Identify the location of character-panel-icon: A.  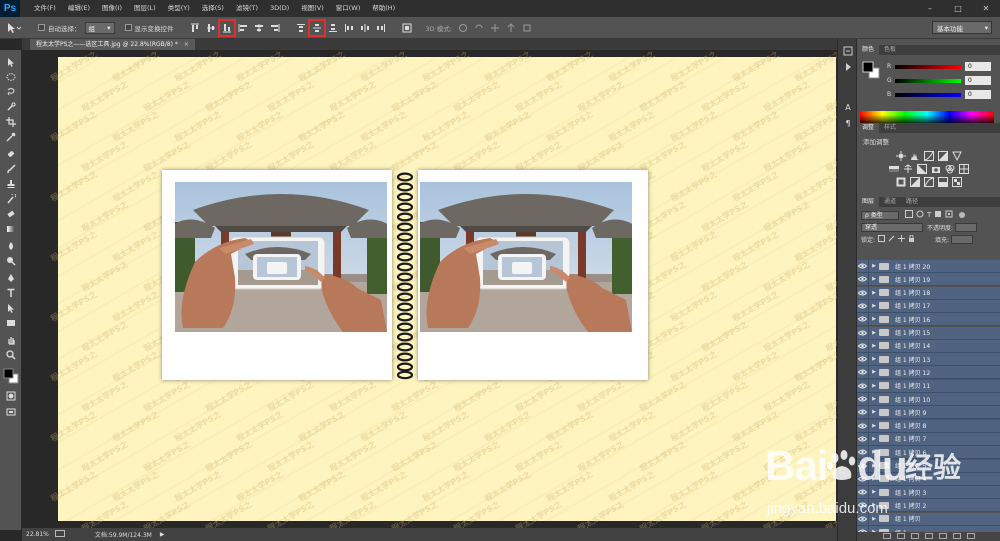
(848, 107).